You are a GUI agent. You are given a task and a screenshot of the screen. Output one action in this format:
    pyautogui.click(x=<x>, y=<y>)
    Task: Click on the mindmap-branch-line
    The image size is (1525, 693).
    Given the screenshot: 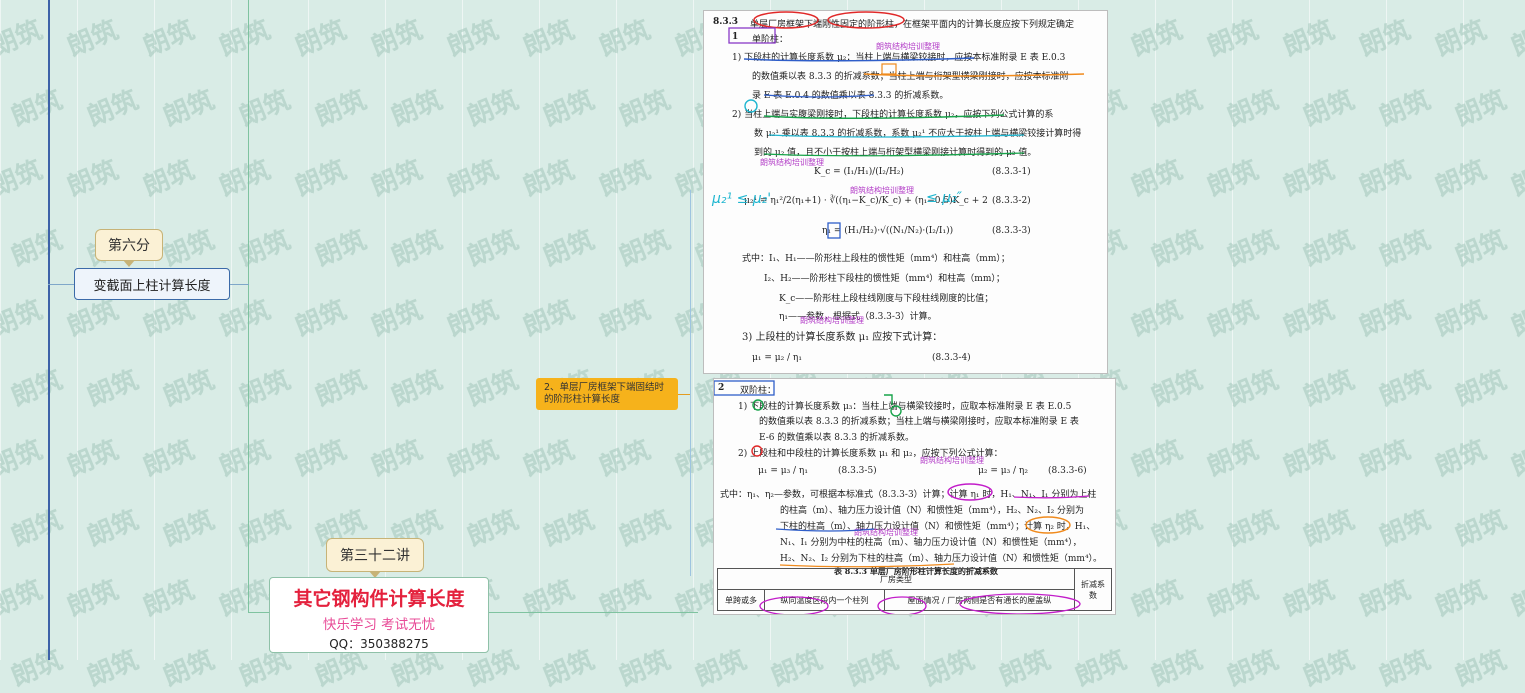 What is the action you would take?
    pyautogui.click(x=248, y=306)
    